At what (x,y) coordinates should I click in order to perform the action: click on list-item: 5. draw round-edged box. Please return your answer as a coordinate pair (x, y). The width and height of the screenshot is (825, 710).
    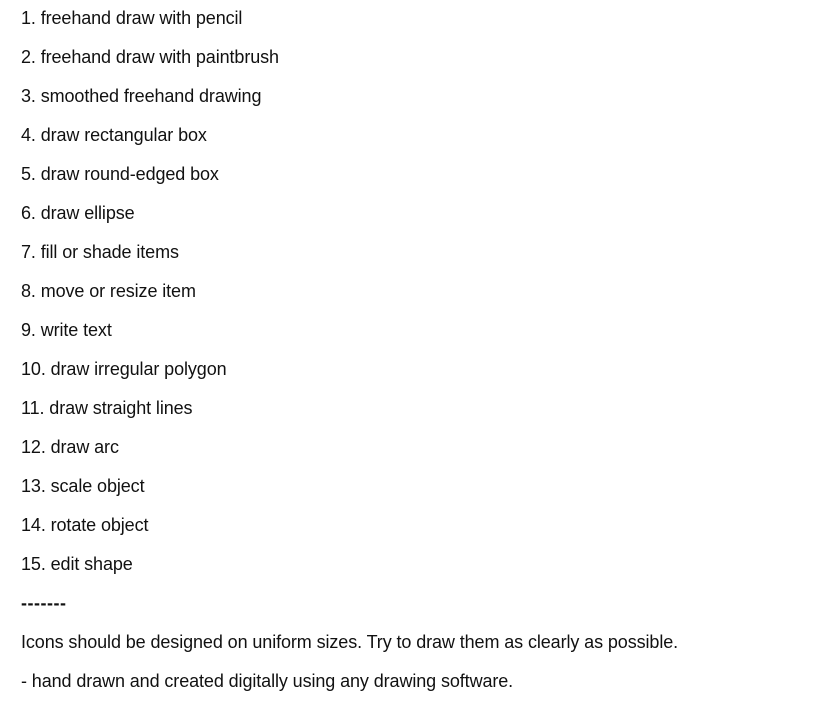
    Looking at the image, I should click on (120, 174).